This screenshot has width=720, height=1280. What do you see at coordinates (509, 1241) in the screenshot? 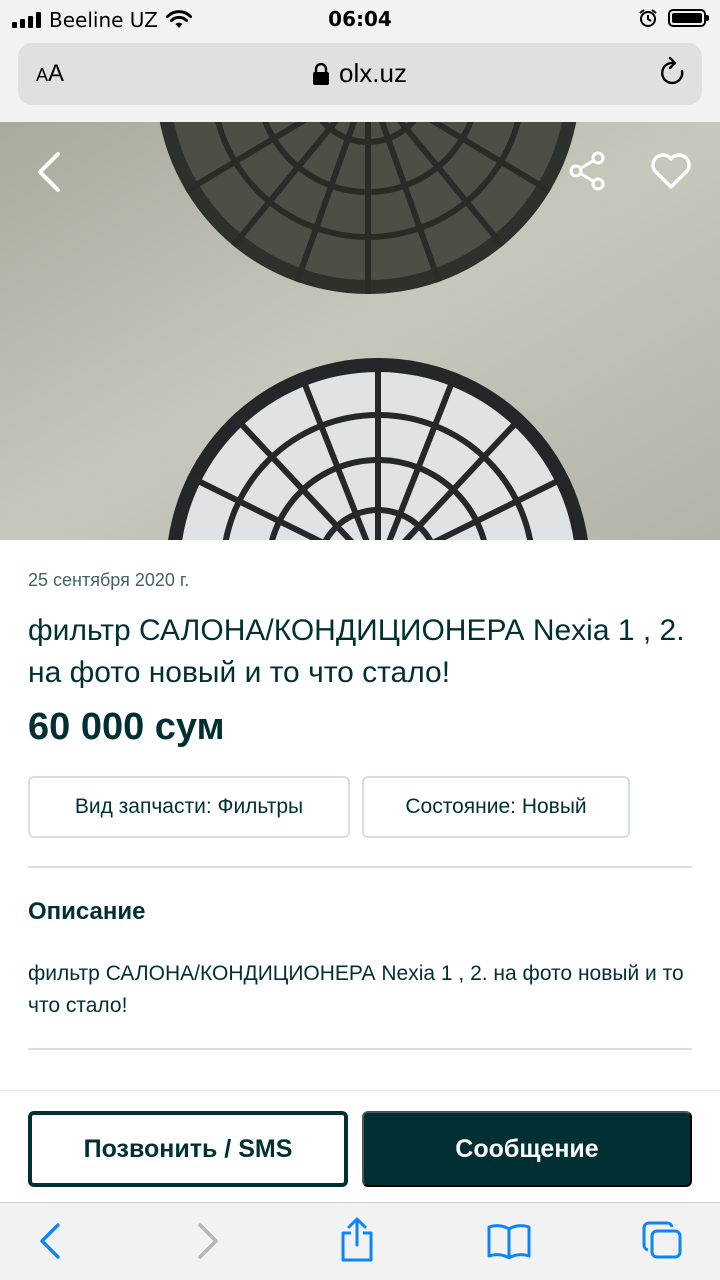
I see `bookmarks-icon` at bounding box center [509, 1241].